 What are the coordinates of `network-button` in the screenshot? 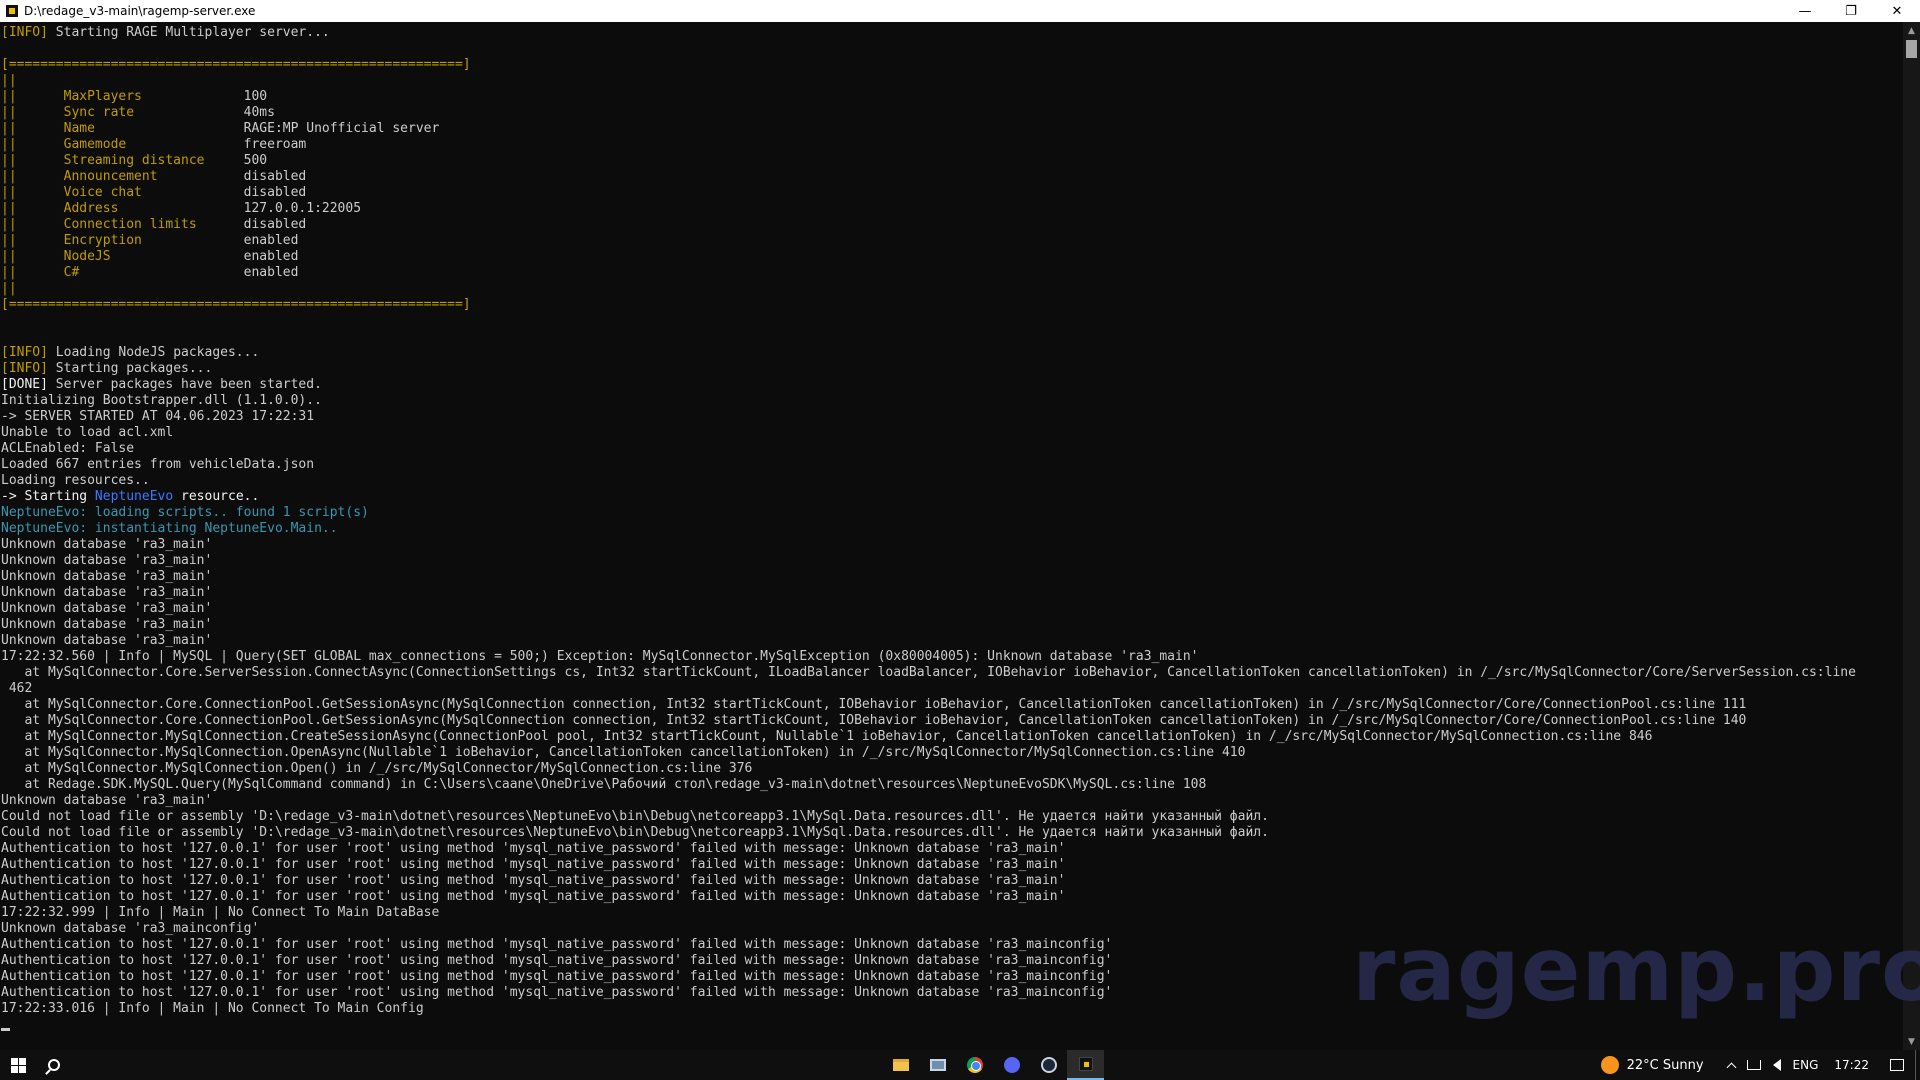 It's located at (1754, 1065).